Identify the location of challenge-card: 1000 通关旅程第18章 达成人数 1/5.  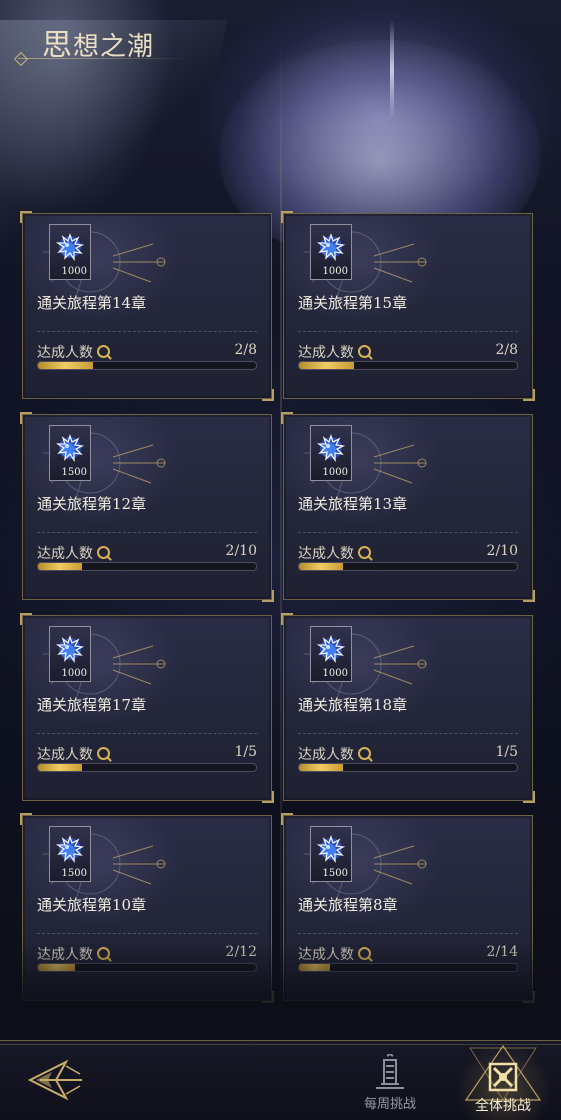
(408, 708).